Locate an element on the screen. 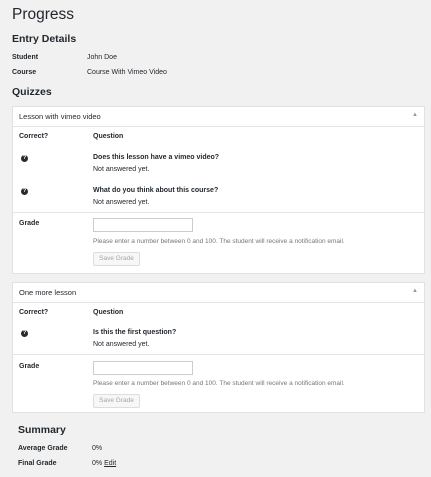  question-text: Is this the first question? is located at coordinates (135, 332).